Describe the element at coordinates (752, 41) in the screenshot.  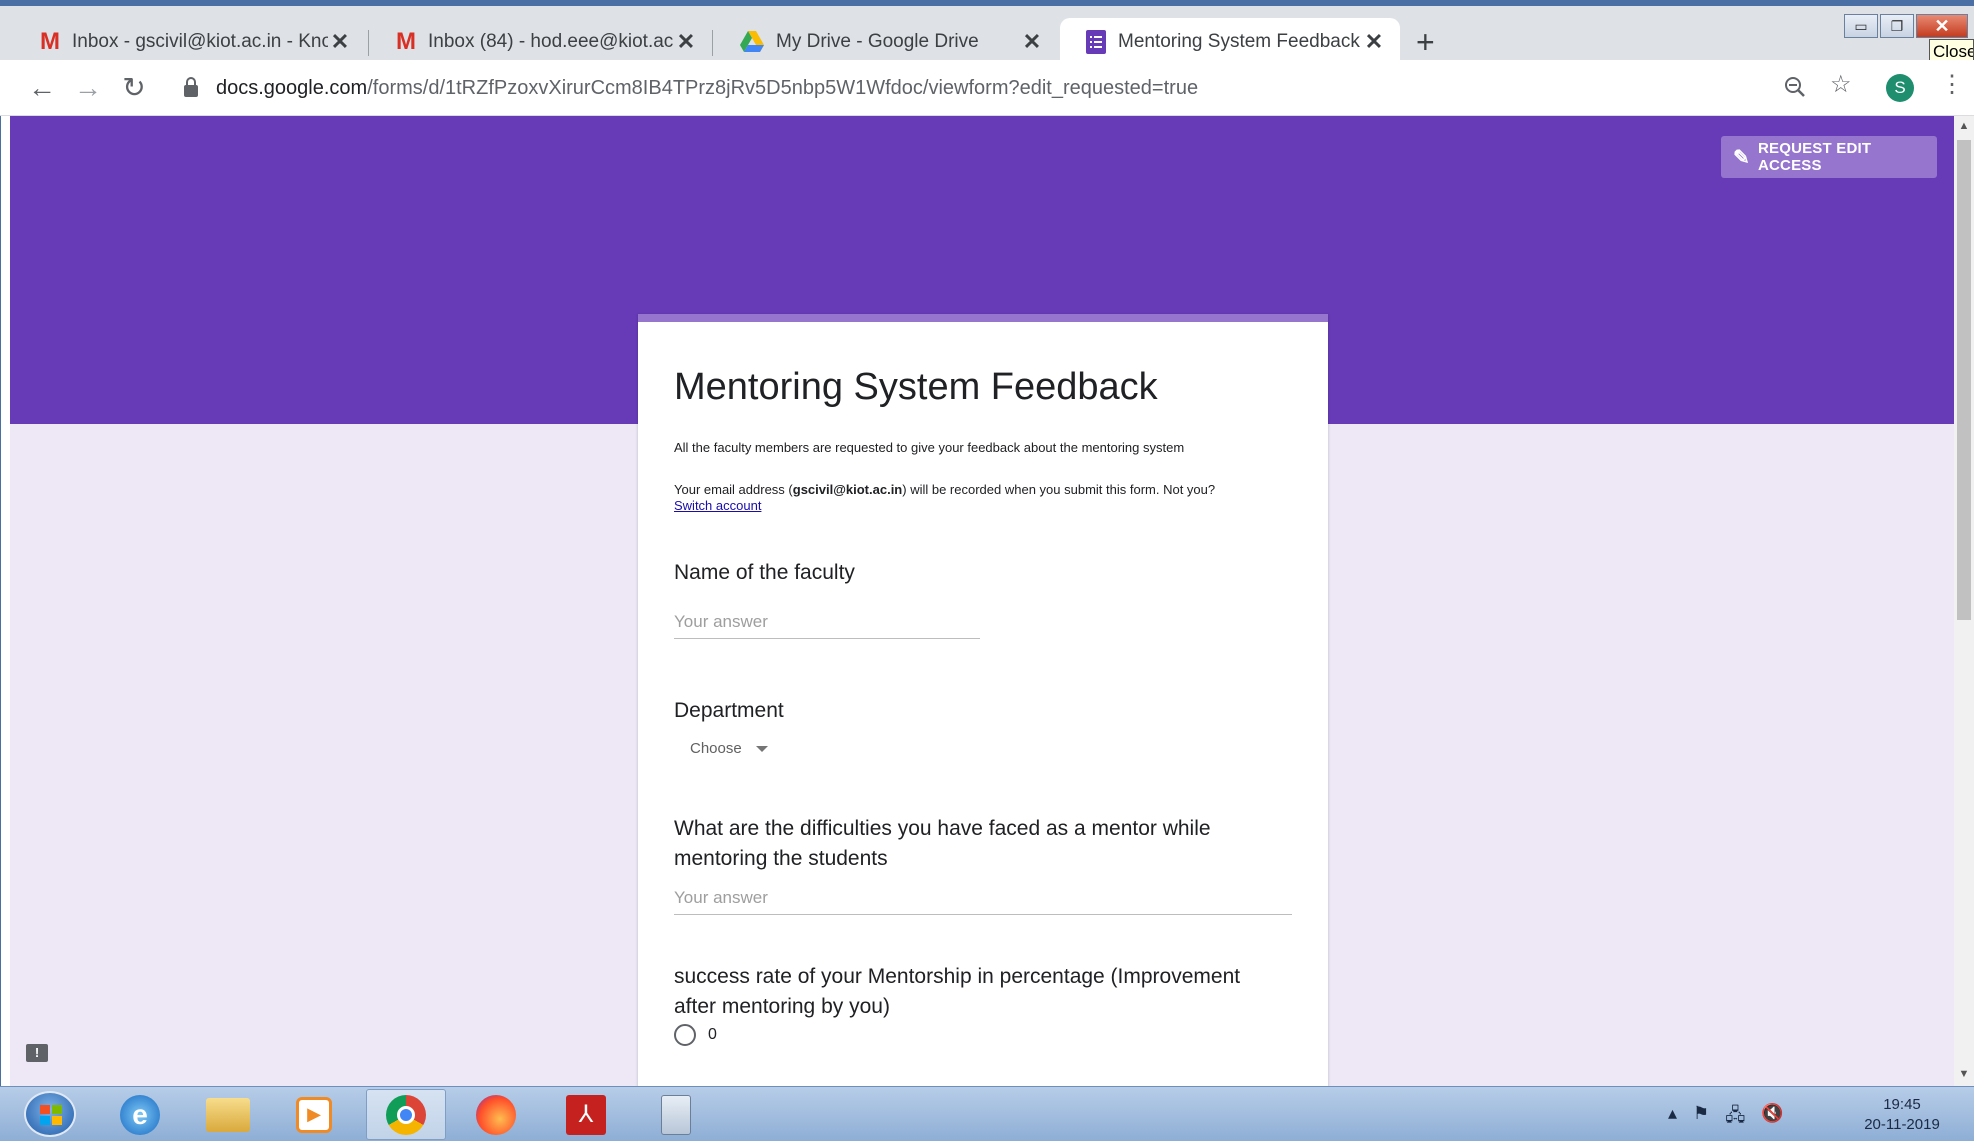
I see `google-drive-icon` at that location.